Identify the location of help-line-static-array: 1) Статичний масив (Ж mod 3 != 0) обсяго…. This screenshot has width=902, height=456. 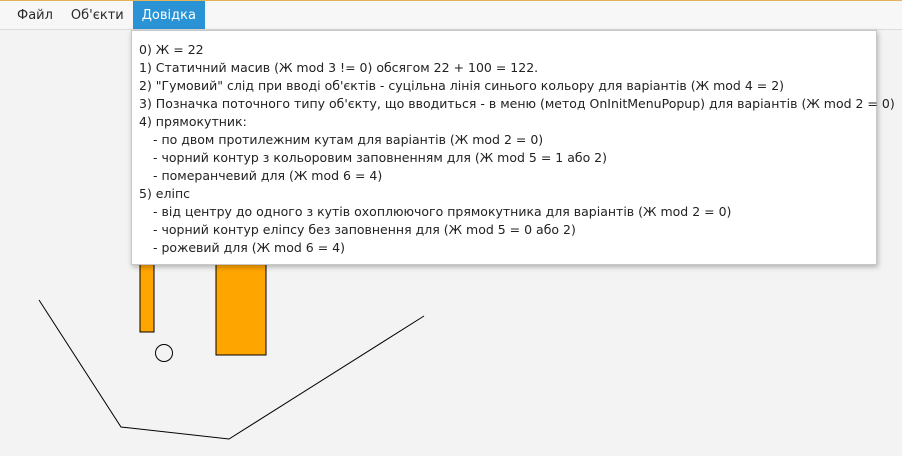
(507, 68).